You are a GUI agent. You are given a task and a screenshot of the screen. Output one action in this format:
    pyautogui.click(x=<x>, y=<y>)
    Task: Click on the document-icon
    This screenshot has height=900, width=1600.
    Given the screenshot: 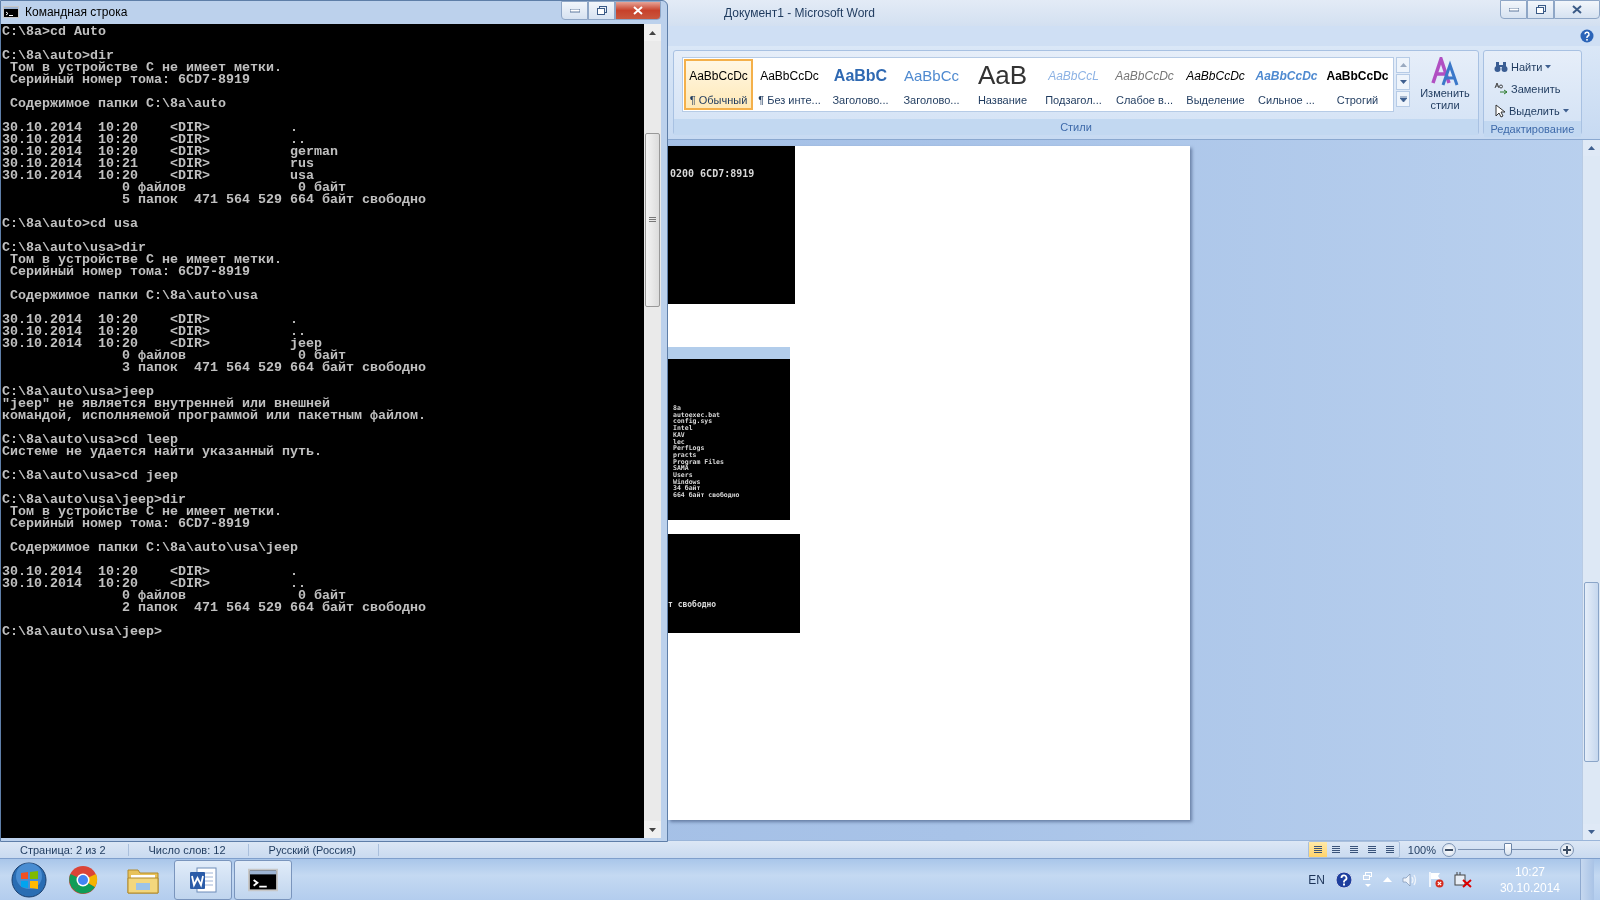 What is the action you would take?
    pyautogui.click(x=203, y=879)
    